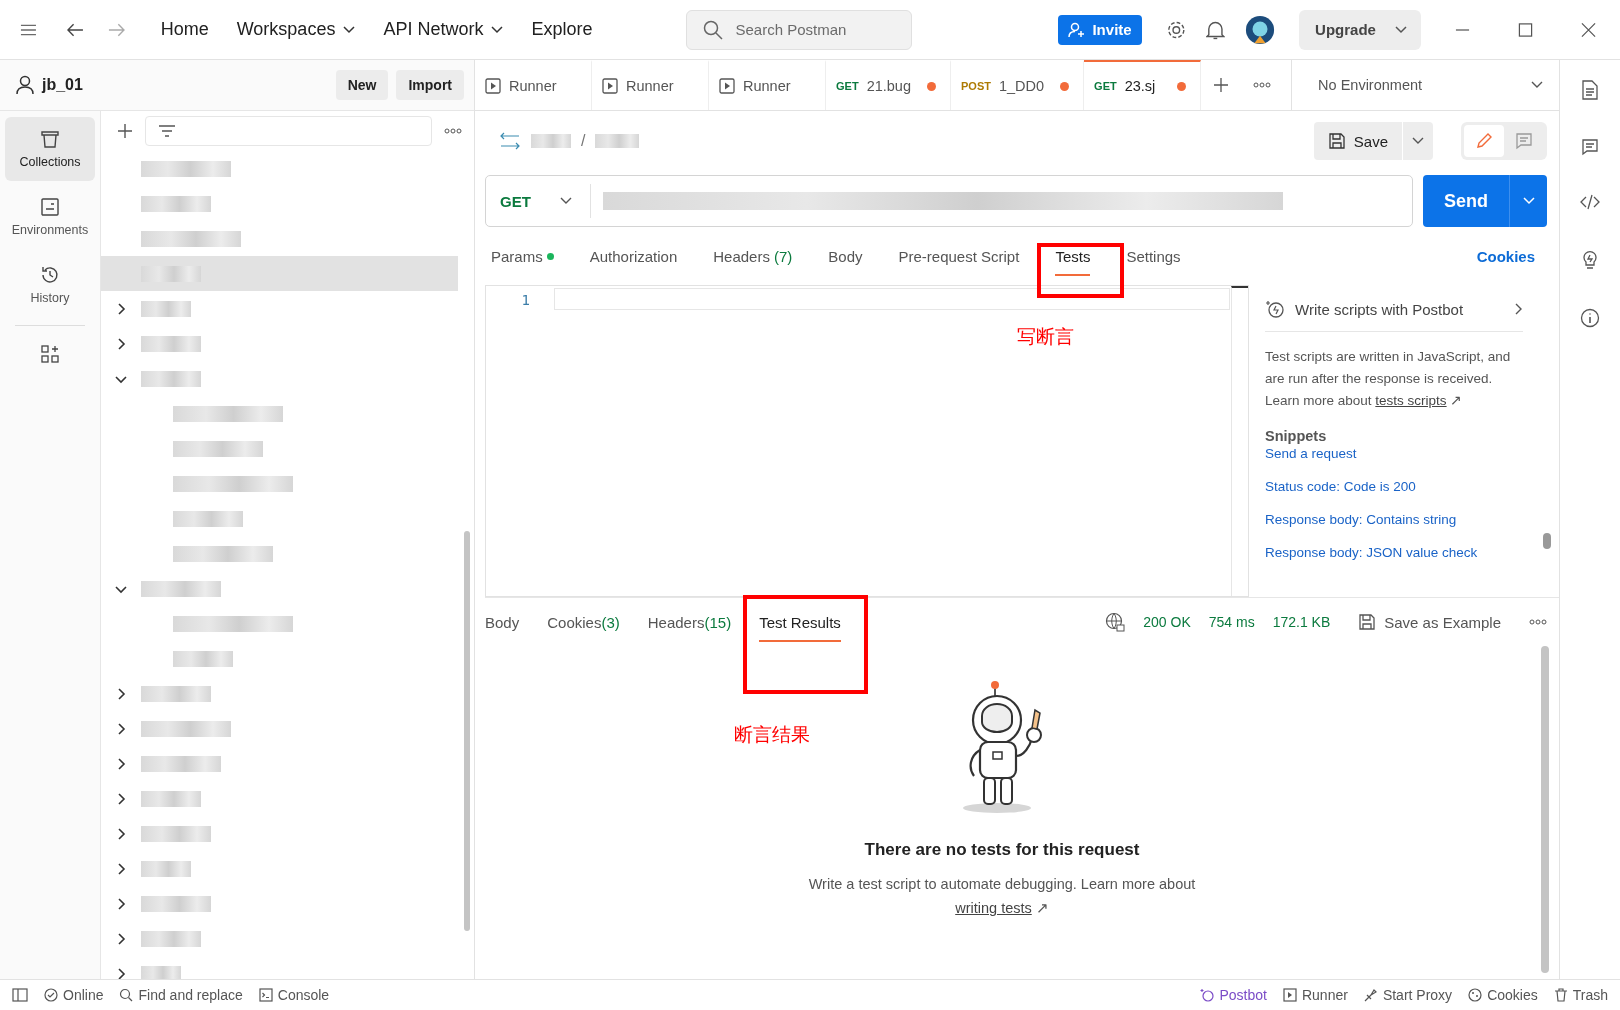 The image size is (1620, 1010). What do you see at coordinates (1528, 201) in the screenshot?
I see `send-options-button` at bounding box center [1528, 201].